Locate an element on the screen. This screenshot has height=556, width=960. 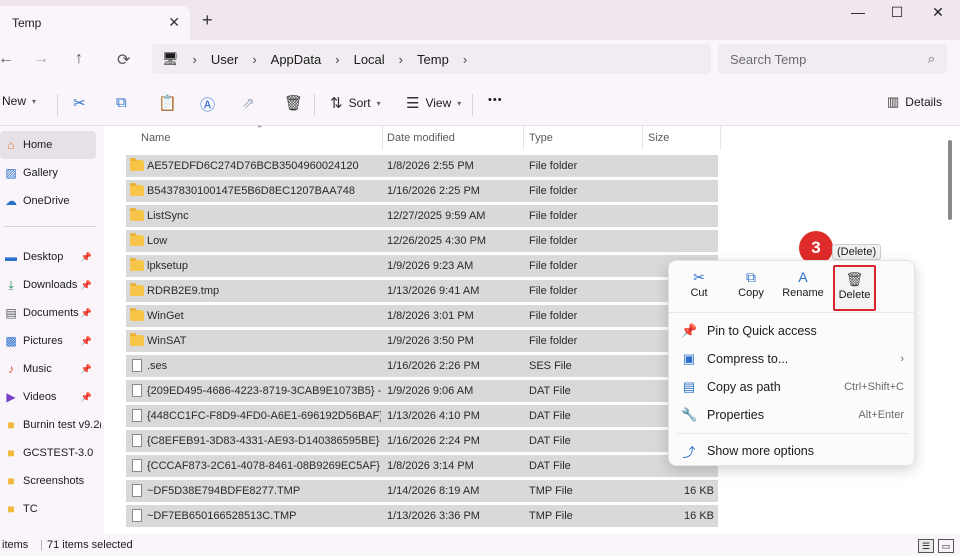
context-properties: 🔧 Properties Alt+Enter is located at coordinates (792, 415).